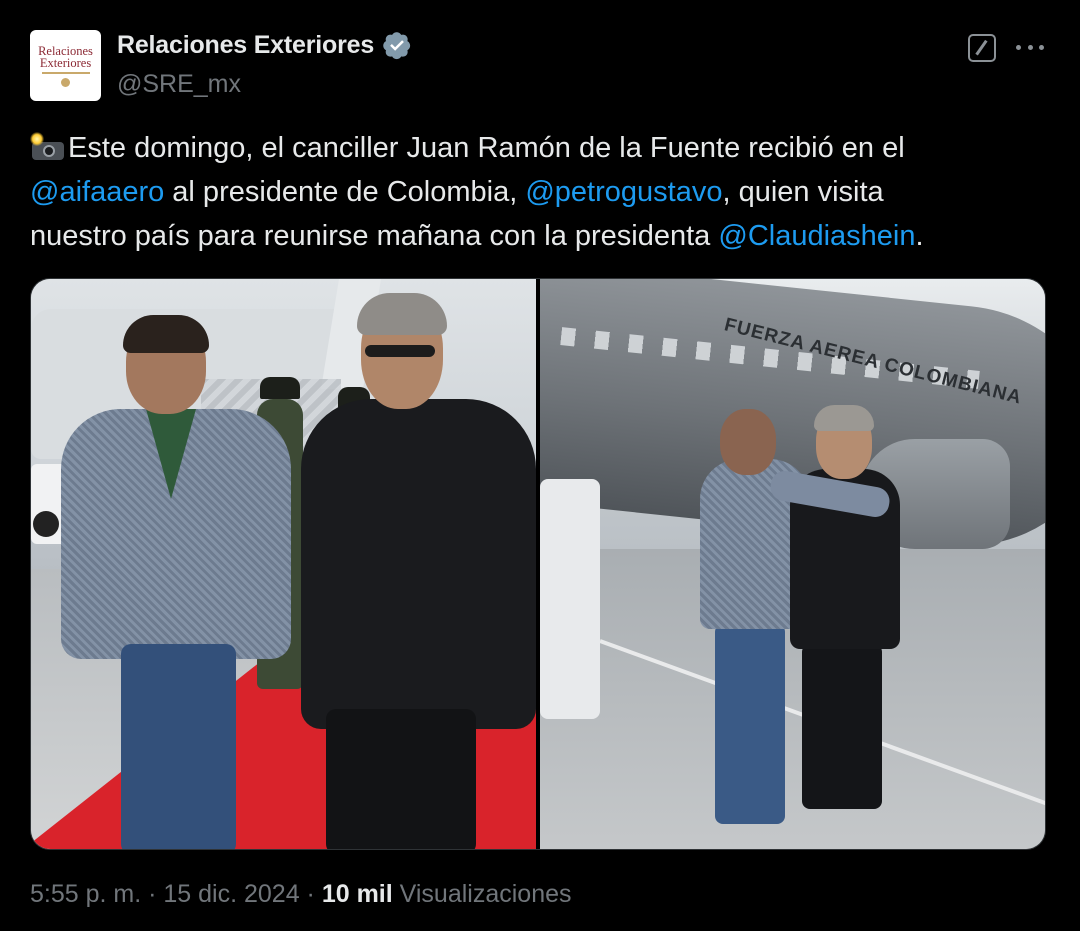 The height and width of the screenshot is (931, 1080). I want to click on display-name: Relaciones Exteriores, so click(245, 45).